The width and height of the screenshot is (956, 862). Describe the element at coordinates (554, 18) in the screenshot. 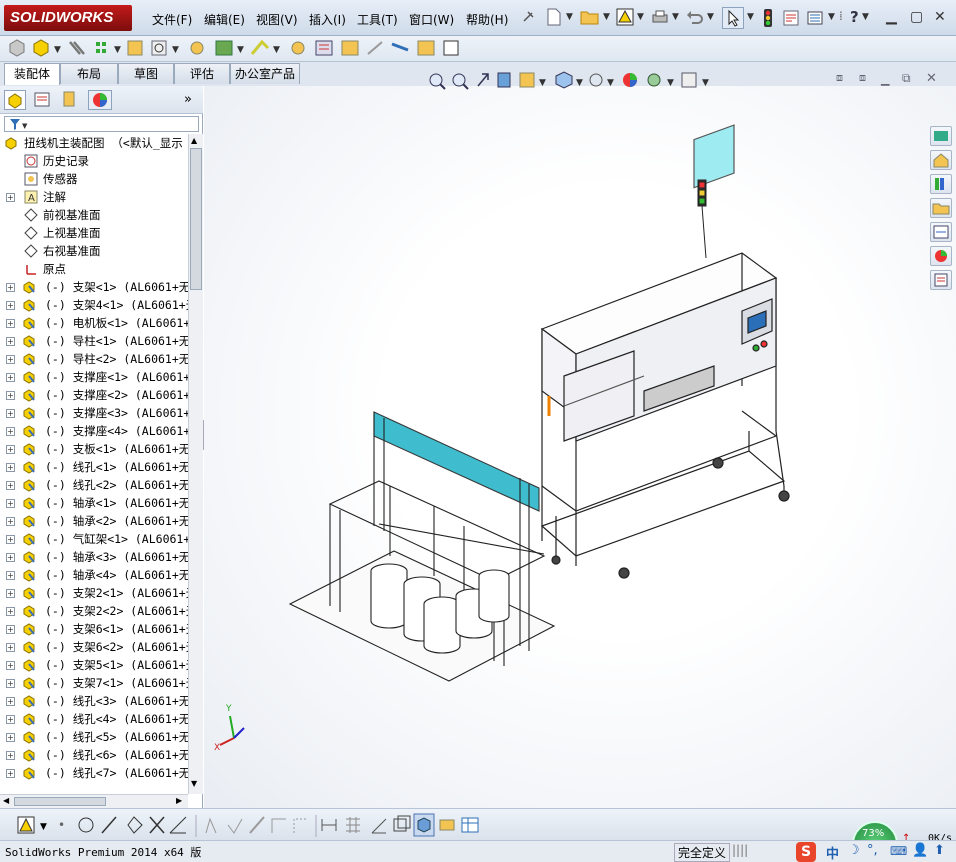

I see `new-document-icon` at that location.